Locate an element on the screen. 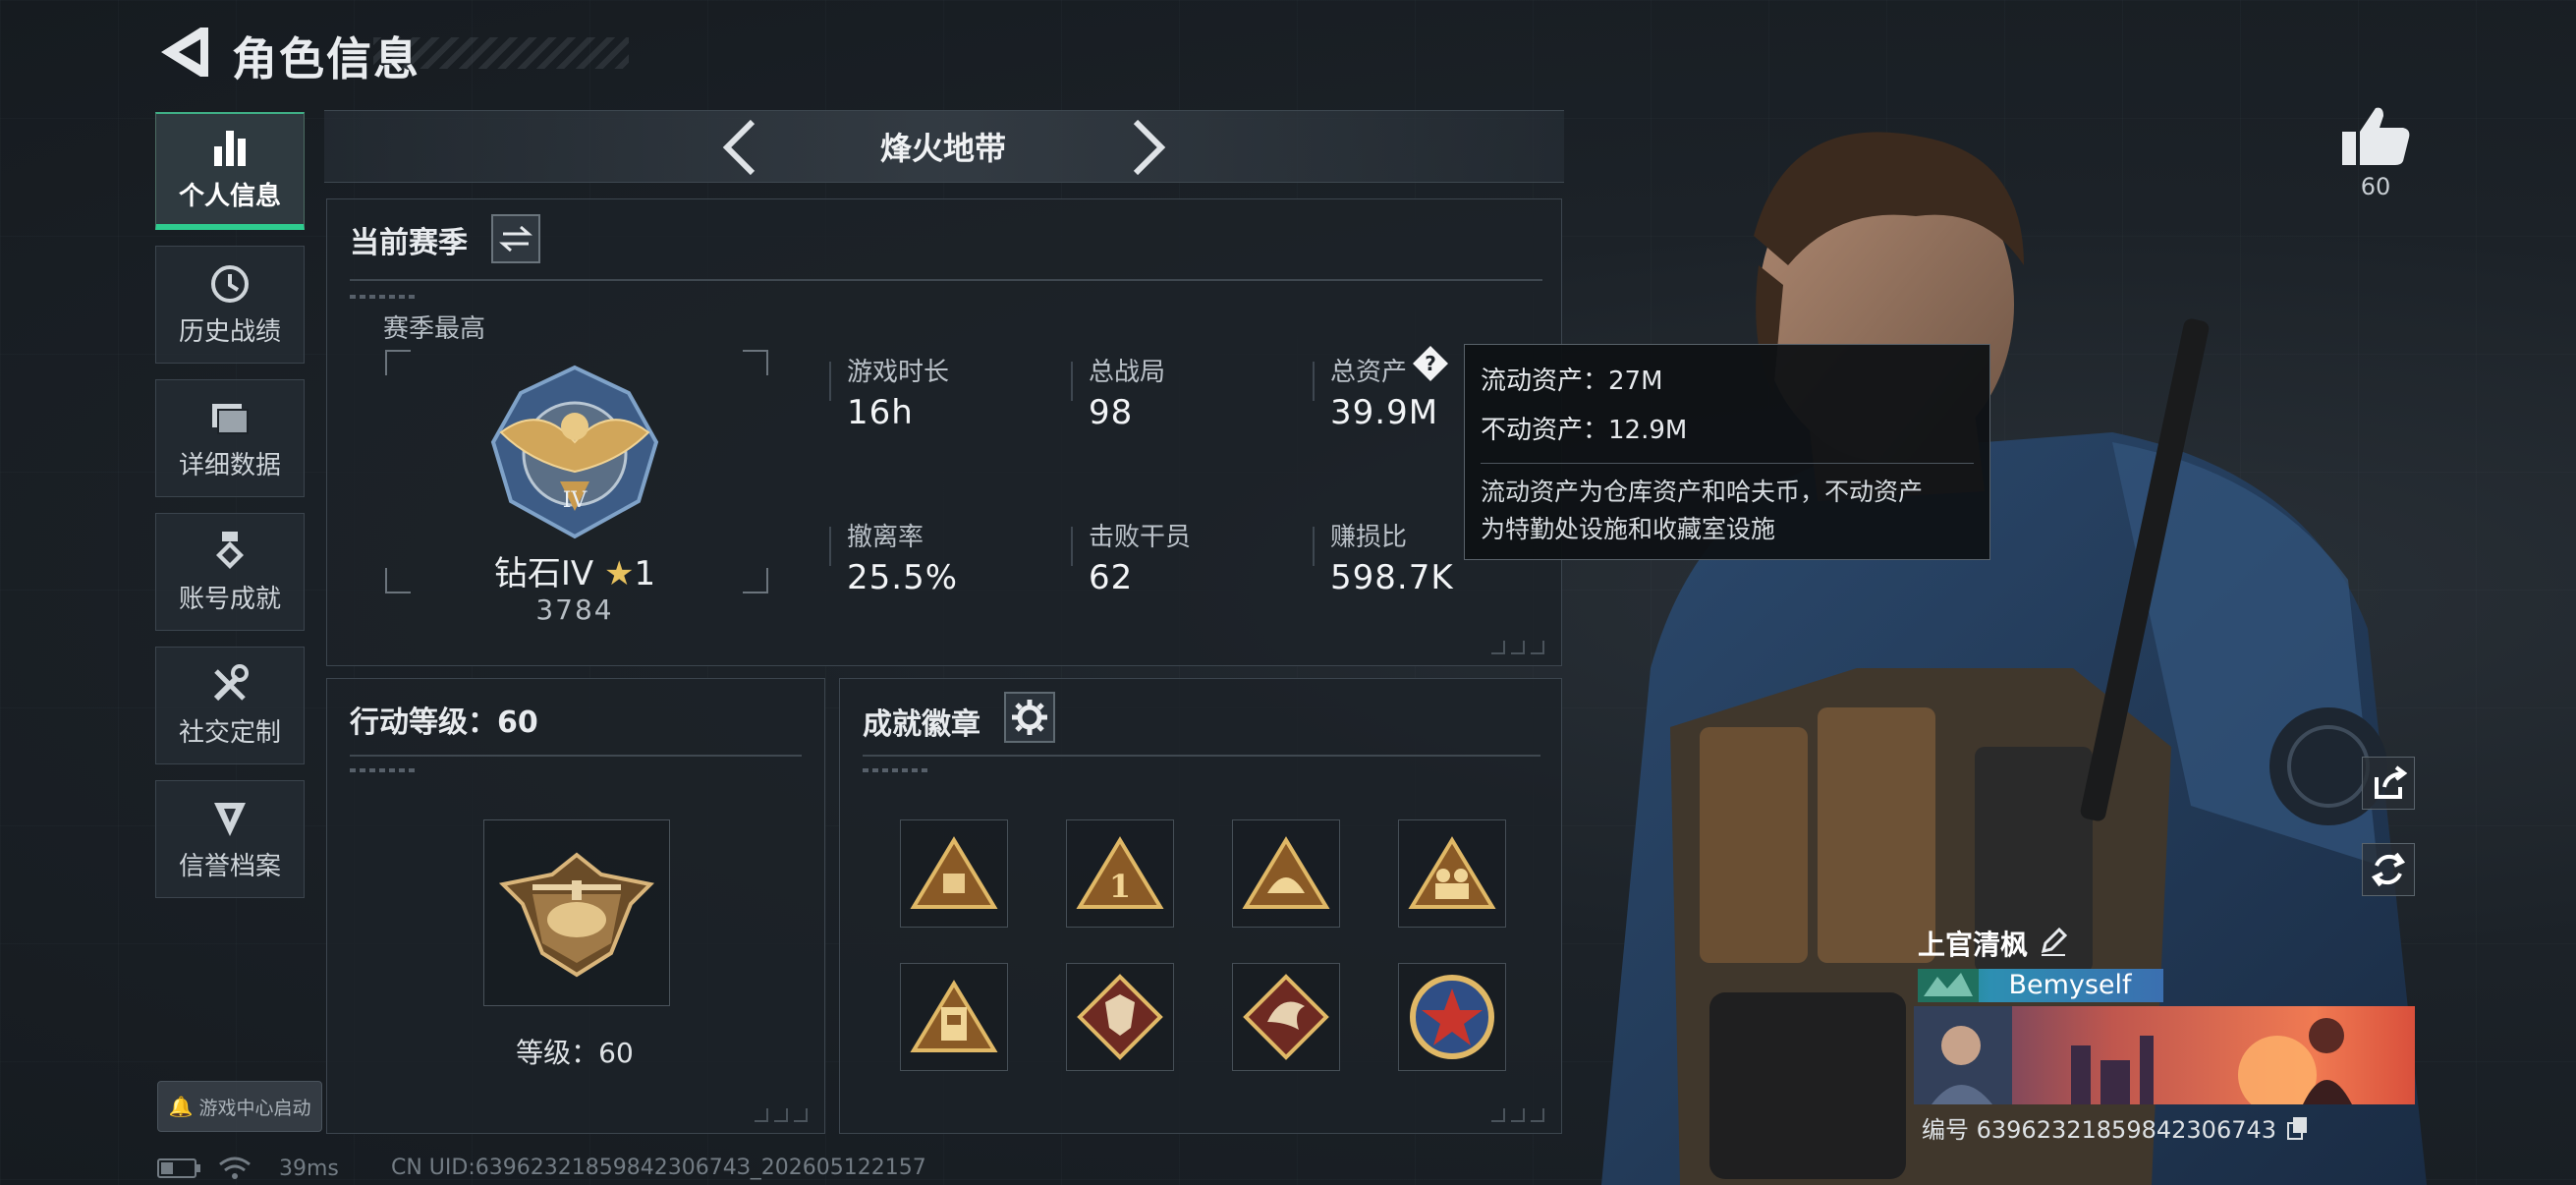 This screenshot has height=1185, width=2576. gear-icon is located at coordinates (1029, 718).